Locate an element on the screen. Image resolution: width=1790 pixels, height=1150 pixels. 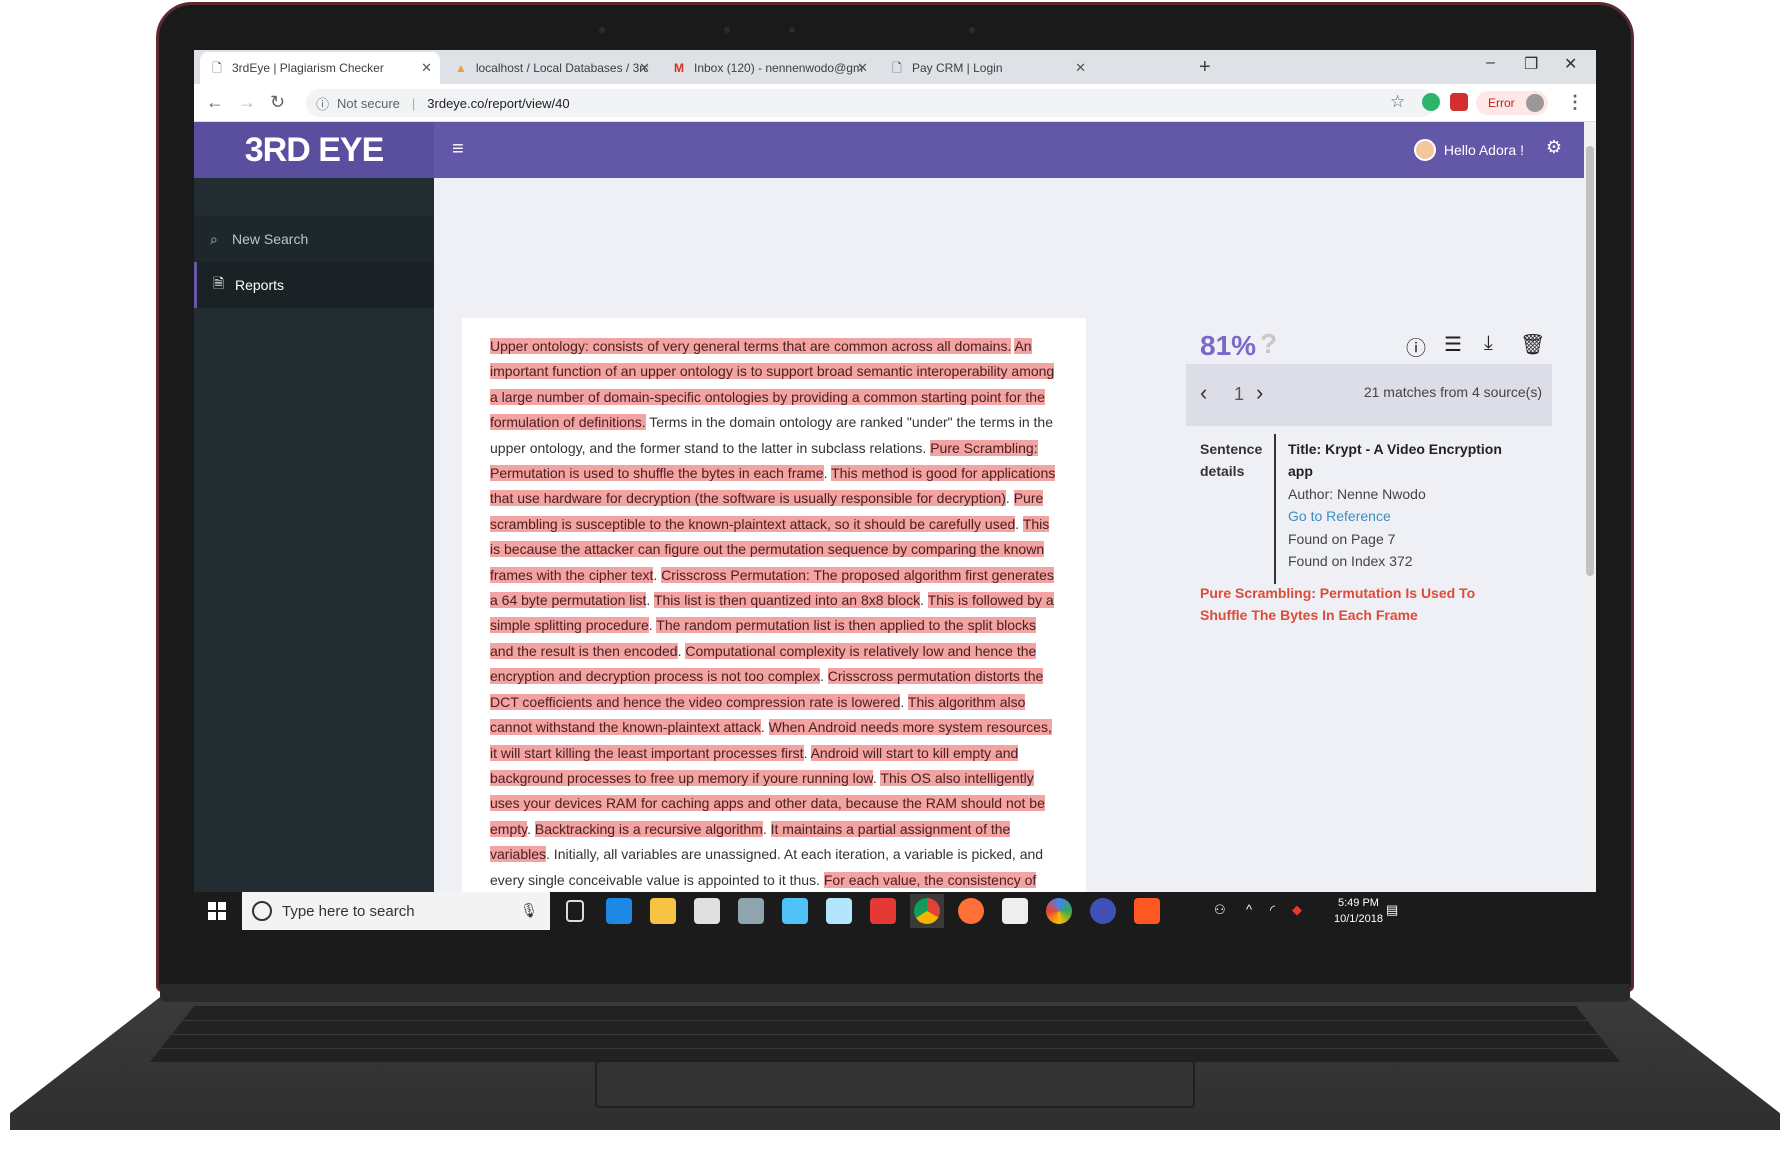
matched-text-segment: Backtracking is a recursive algorithm is located at coordinates (648, 828).